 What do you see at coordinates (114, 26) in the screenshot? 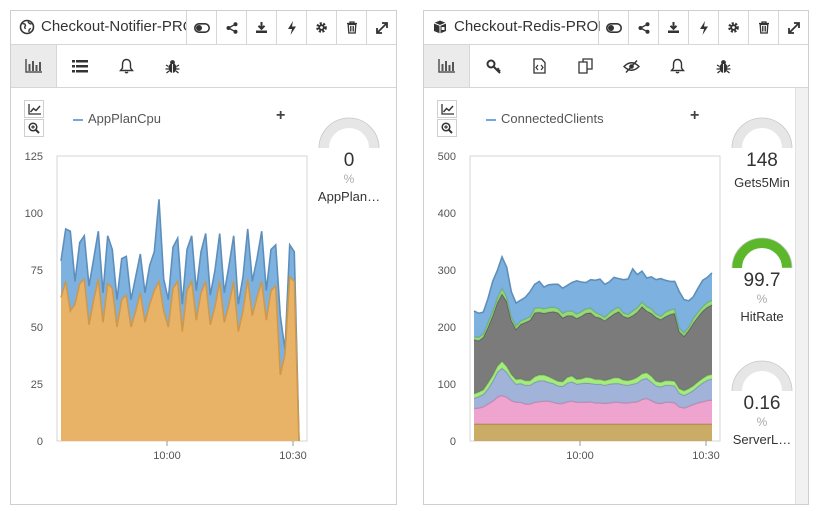
I see `panel-title: Checkout-Notifier-PROD` at bounding box center [114, 26].